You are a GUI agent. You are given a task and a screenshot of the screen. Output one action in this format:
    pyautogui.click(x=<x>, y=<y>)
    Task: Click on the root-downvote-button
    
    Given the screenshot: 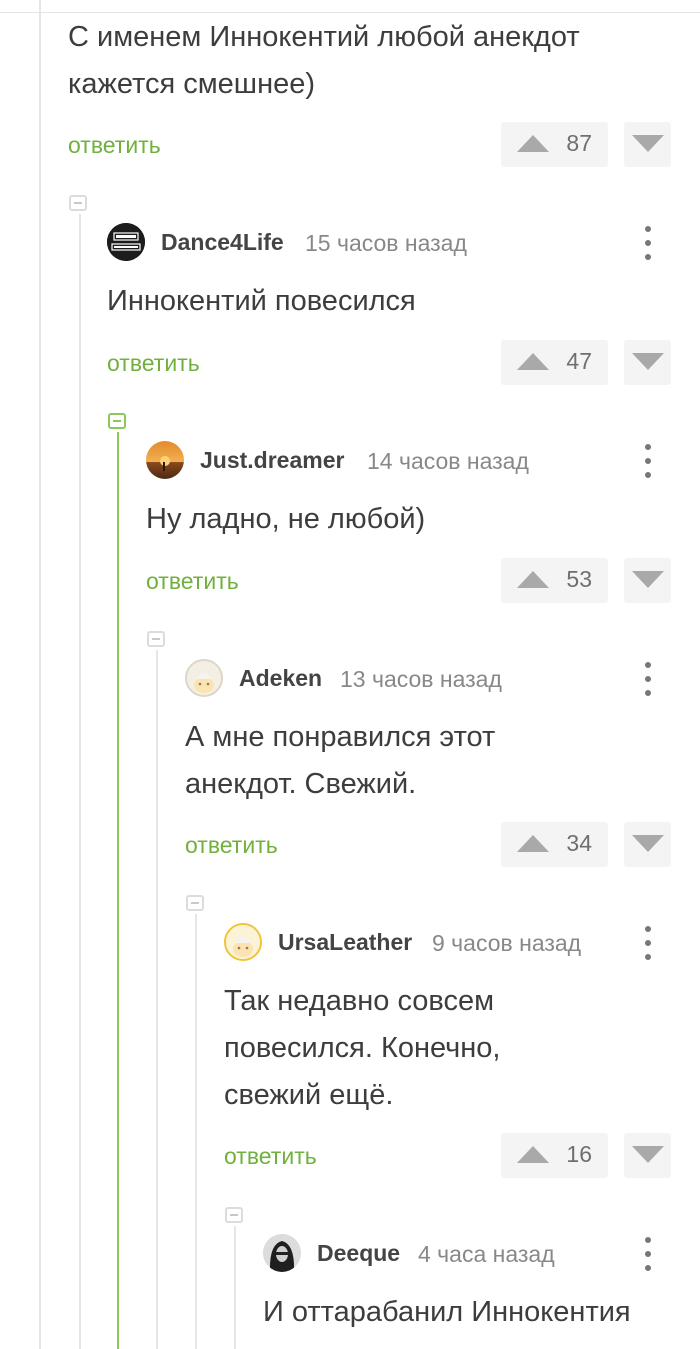 What is the action you would take?
    pyautogui.click(x=647, y=144)
    